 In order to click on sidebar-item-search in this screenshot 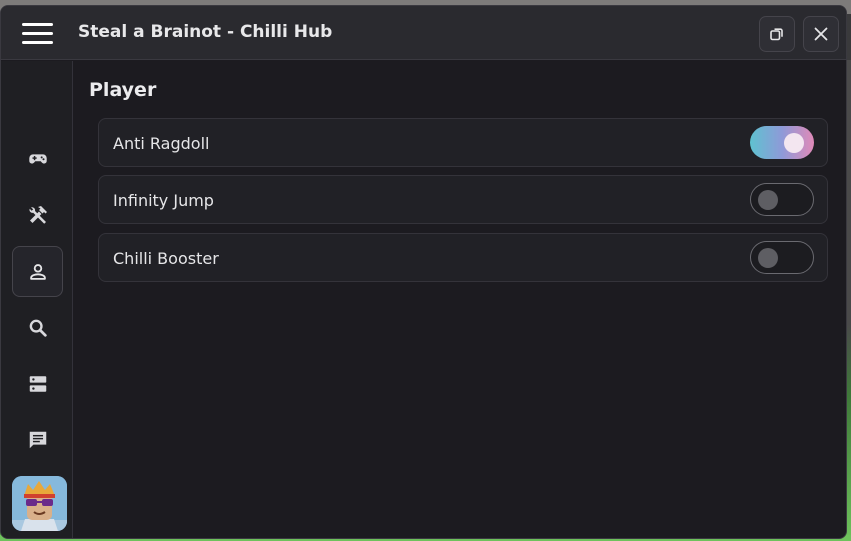, I will do `click(37, 327)`.